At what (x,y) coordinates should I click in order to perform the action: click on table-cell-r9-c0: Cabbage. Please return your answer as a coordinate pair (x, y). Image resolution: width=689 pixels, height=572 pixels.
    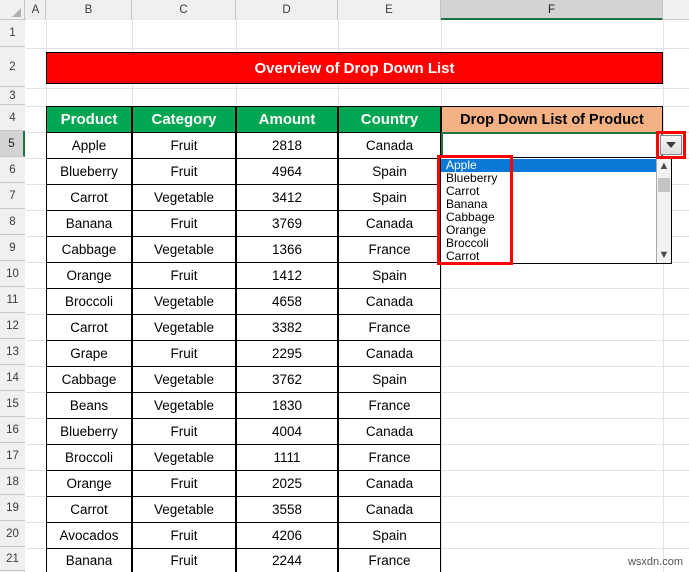
    Looking at the image, I should click on (89, 249).